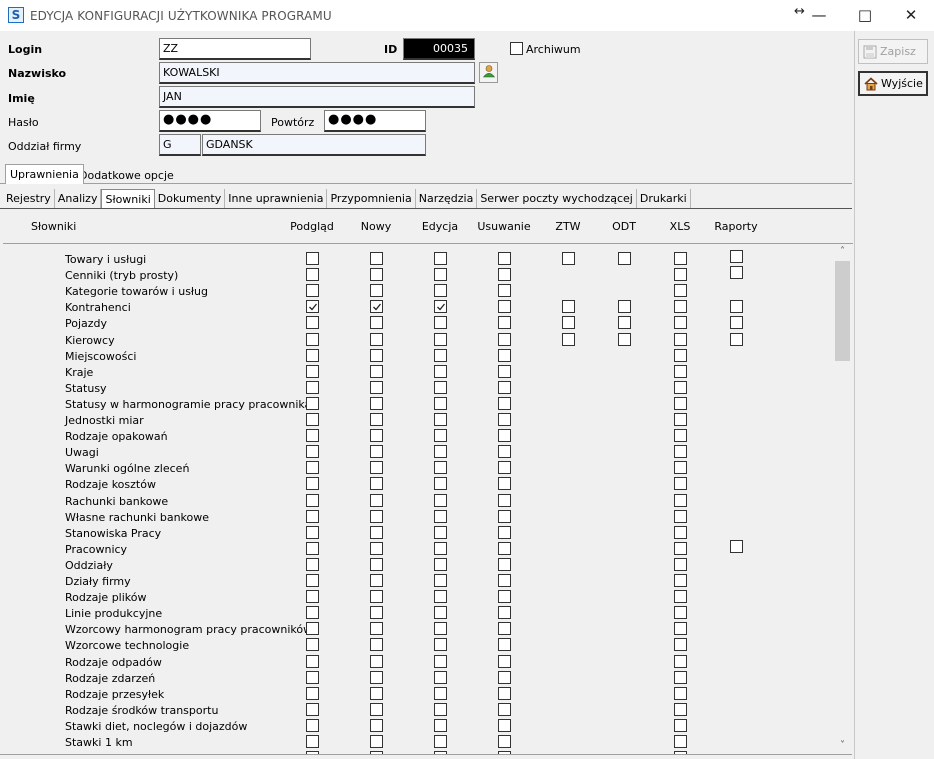 The height and width of the screenshot is (759, 934). I want to click on minimize-button: —, so click(819, 15).